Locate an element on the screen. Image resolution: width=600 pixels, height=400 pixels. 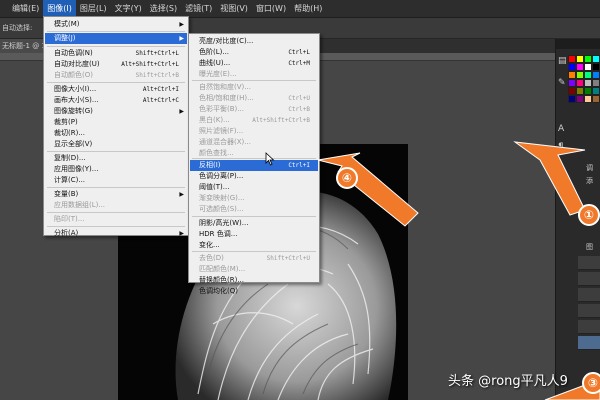
watermark: 头条 @rong平凡人9 is located at coordinates (508, 381).